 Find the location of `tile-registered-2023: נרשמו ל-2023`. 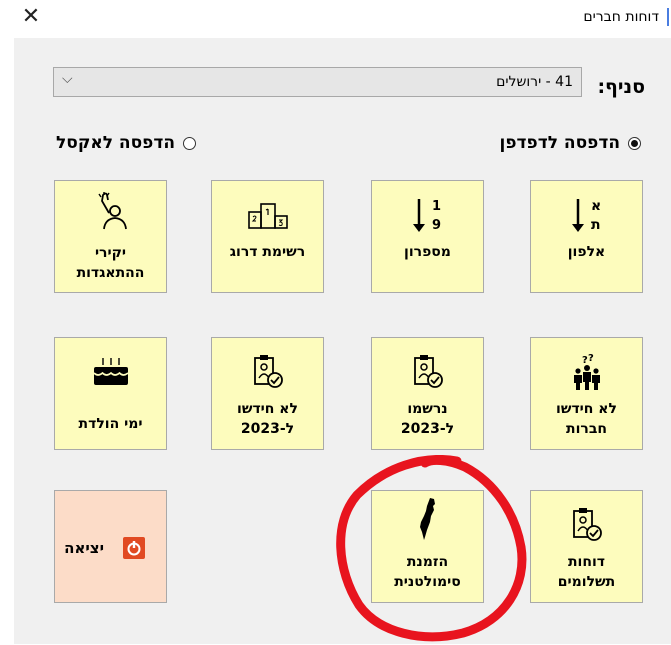

tile-registered-2023: נרשמו ל-2023 is located at coordinates (427, 393).